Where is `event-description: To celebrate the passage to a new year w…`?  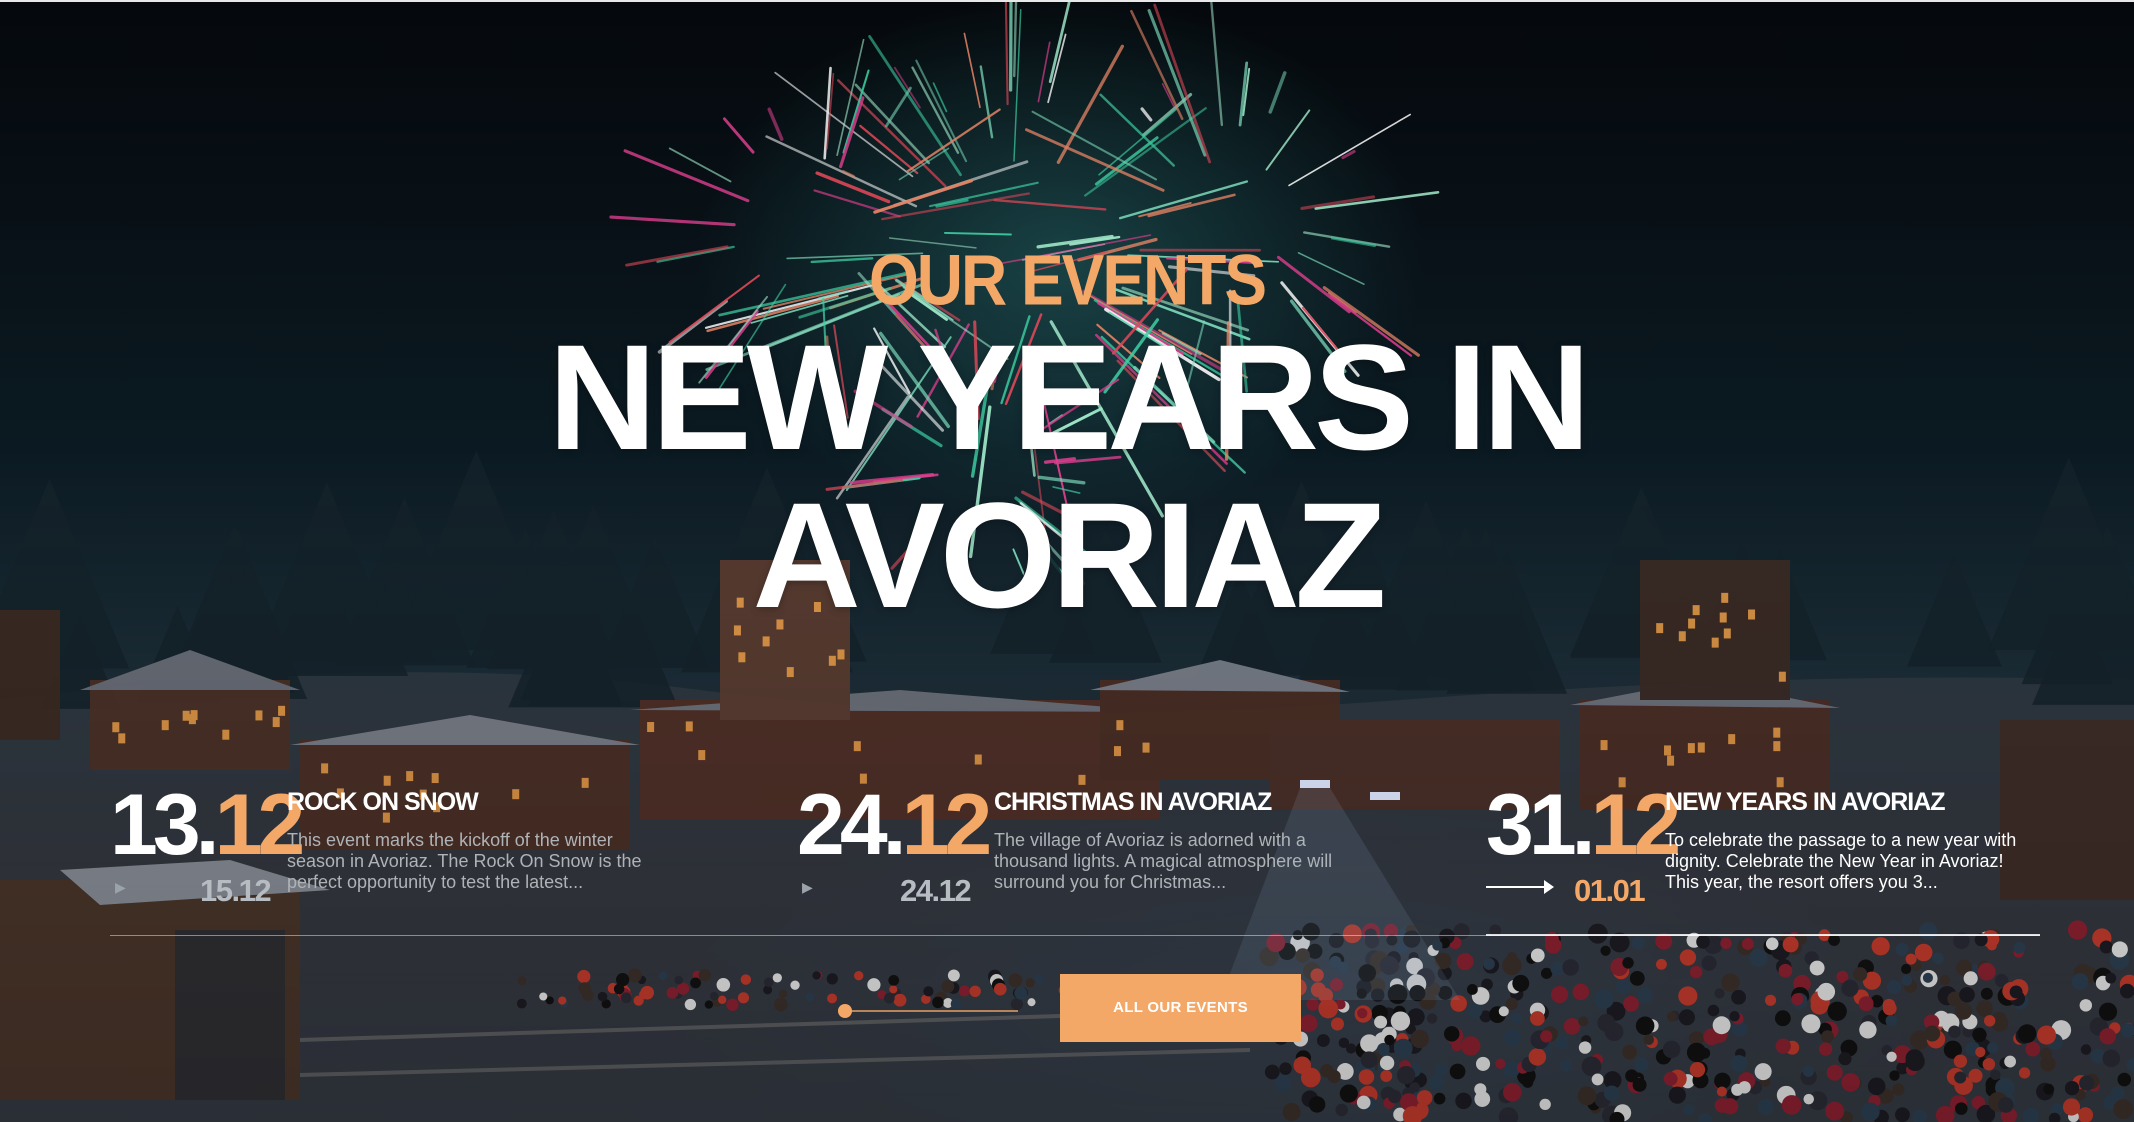
event-description: To celebrate the passage to a new year w… is located at coordinates (1841, 861).